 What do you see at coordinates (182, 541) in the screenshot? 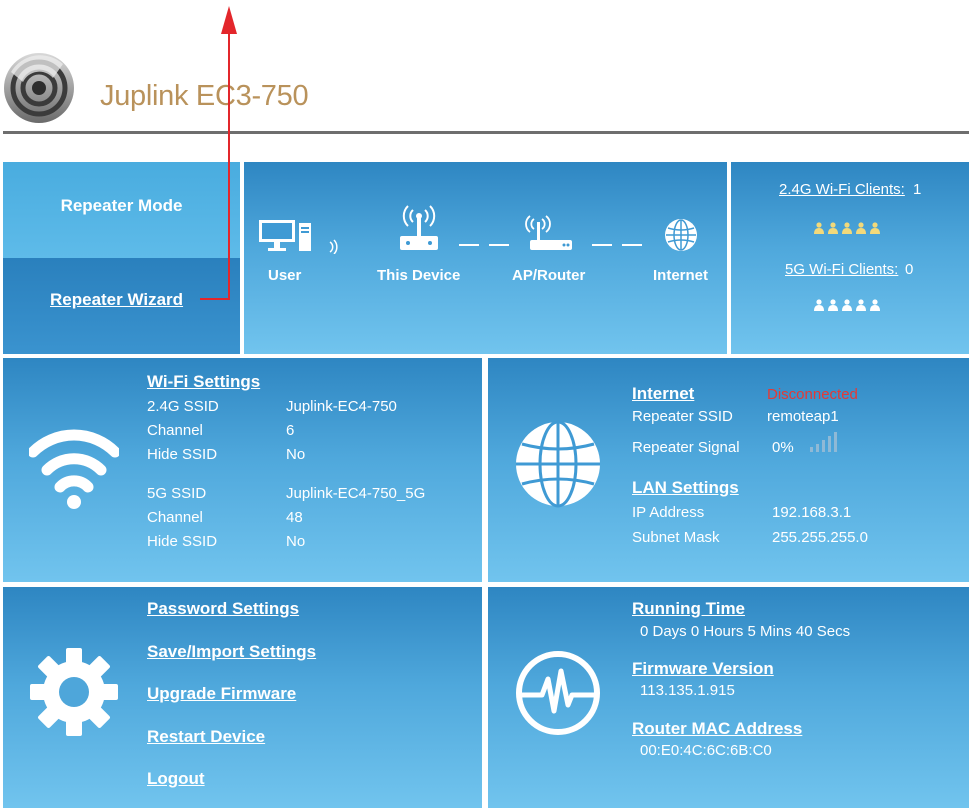
I see `hide-ssid-5g-label: Hide SSID` at bounding box center [182, 541].